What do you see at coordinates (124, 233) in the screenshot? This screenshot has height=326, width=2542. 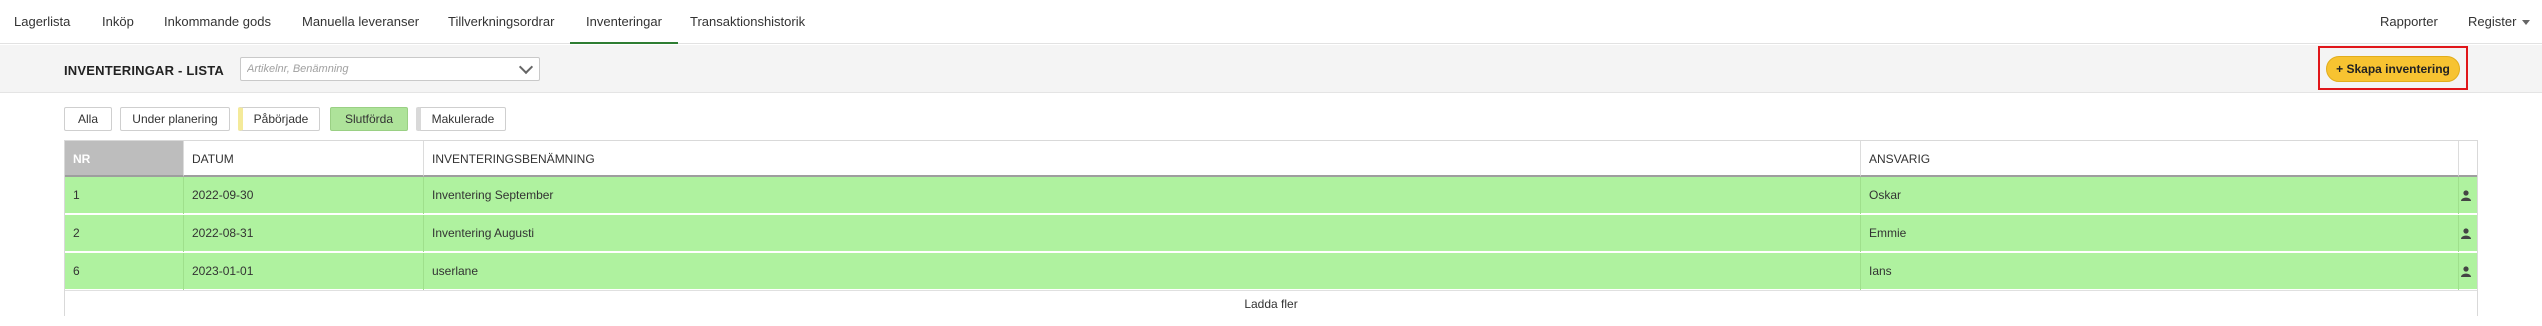 I see `cell-nr: 2` at bounding box center [124, 233].